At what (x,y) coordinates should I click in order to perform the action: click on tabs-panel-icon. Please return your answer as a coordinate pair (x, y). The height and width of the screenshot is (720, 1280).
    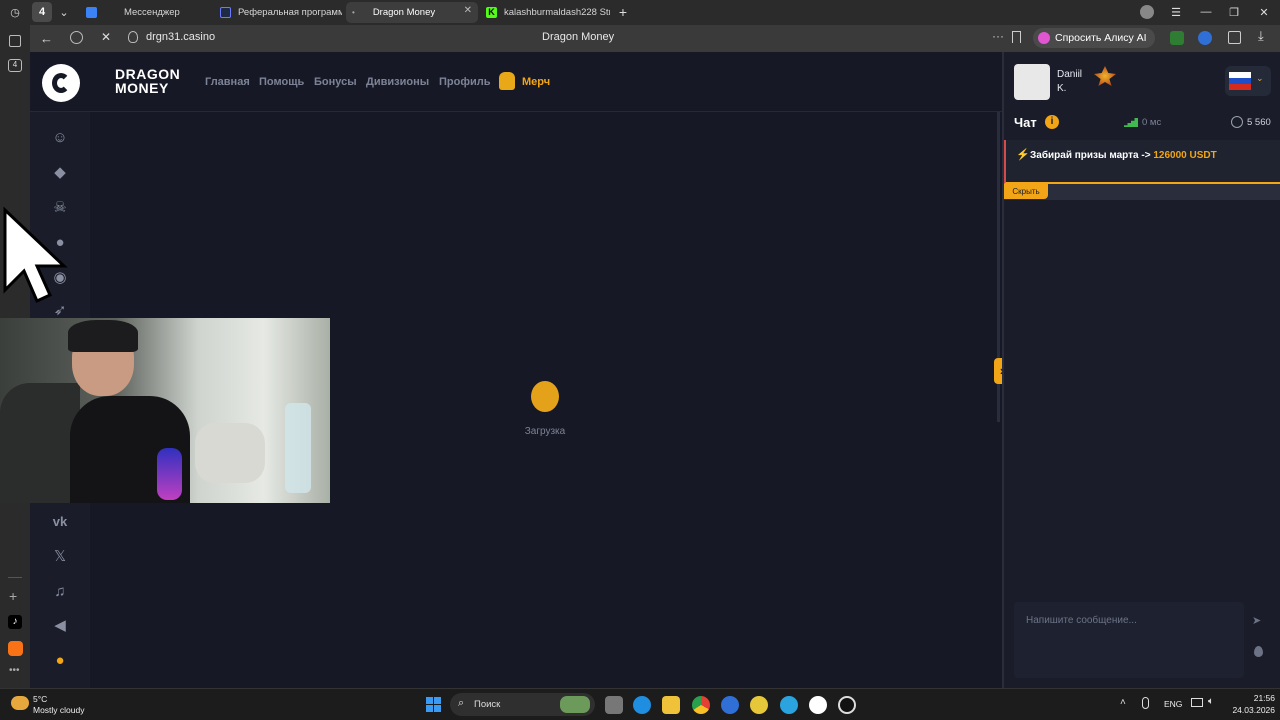
    Looking at the image, I should click on (15, 41).